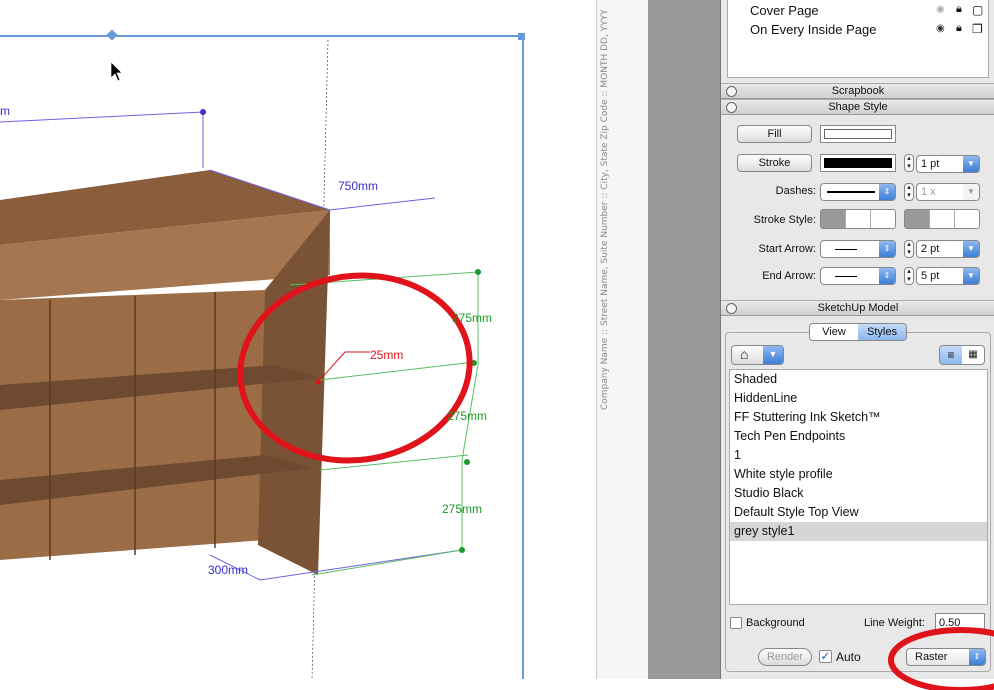 This screenshot has height=690, width=994. What do you see at coordinates (858, 249) in the screenshot?
I see `start-arrow-select: ⇕` at bounding box center [858, 249].